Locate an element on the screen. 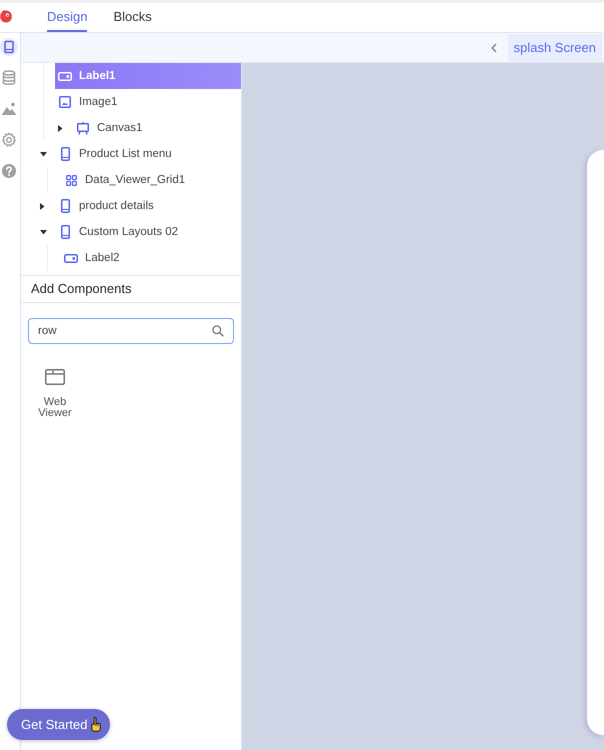 This screenshot has width=604, height=750. chevron-left-icon is located at coordinates (493, 47).